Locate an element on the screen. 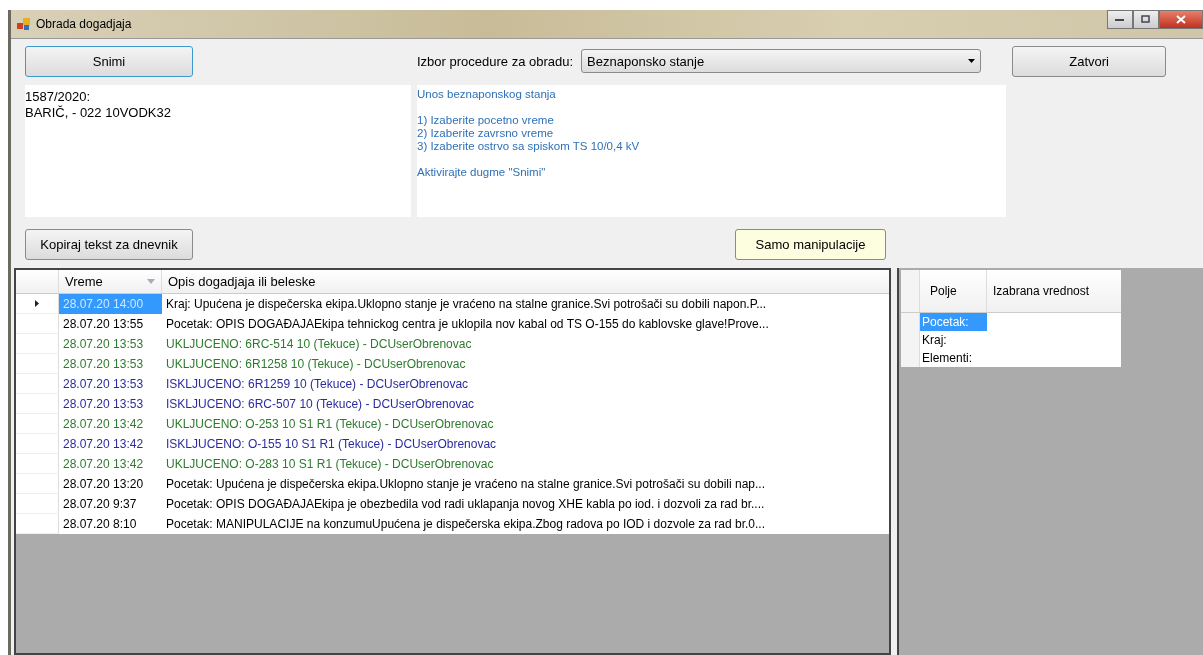 The image size is (1203, 655). column-header: Polje is located at coordinates (953, 291).